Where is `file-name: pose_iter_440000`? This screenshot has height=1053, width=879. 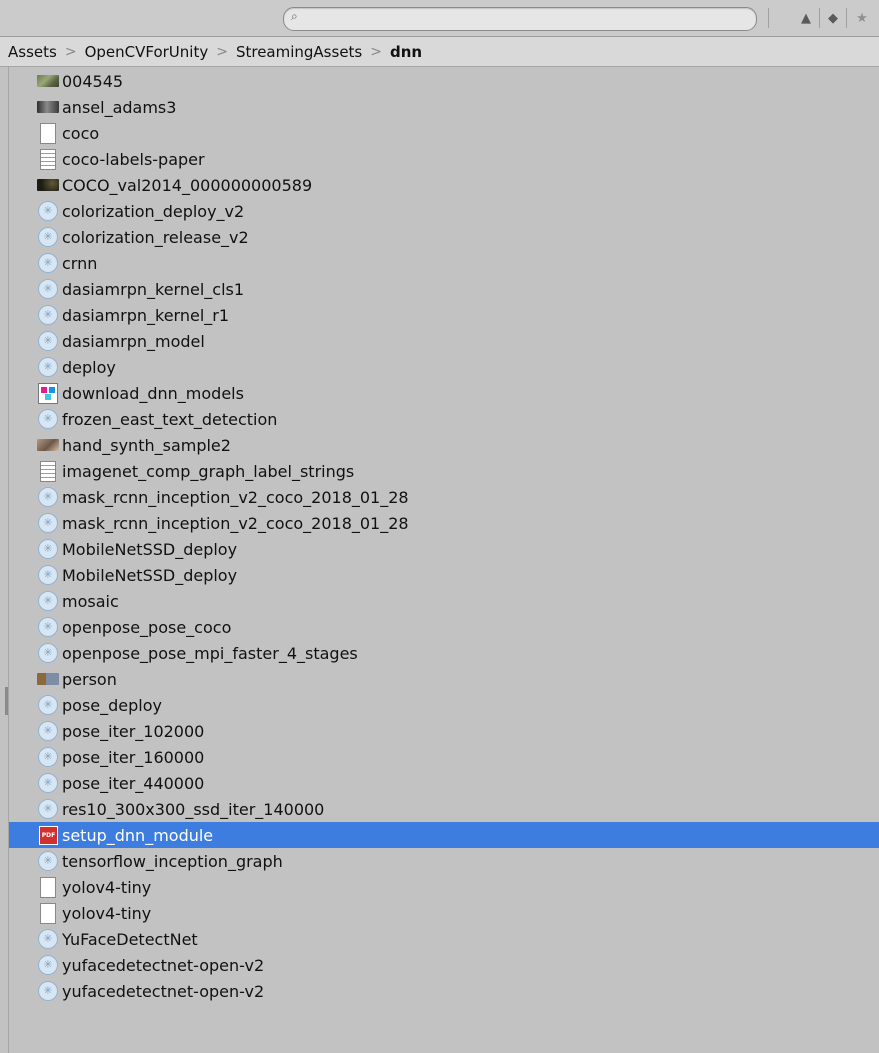 file-name: pose_iter_440000 is located at coordinates (133, 783).